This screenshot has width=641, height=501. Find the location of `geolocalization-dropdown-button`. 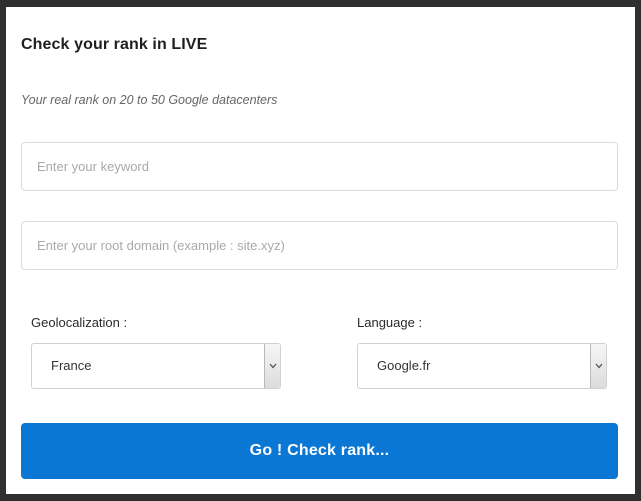

geolocalization-dropdown-button is located at coordinates (272, 366).